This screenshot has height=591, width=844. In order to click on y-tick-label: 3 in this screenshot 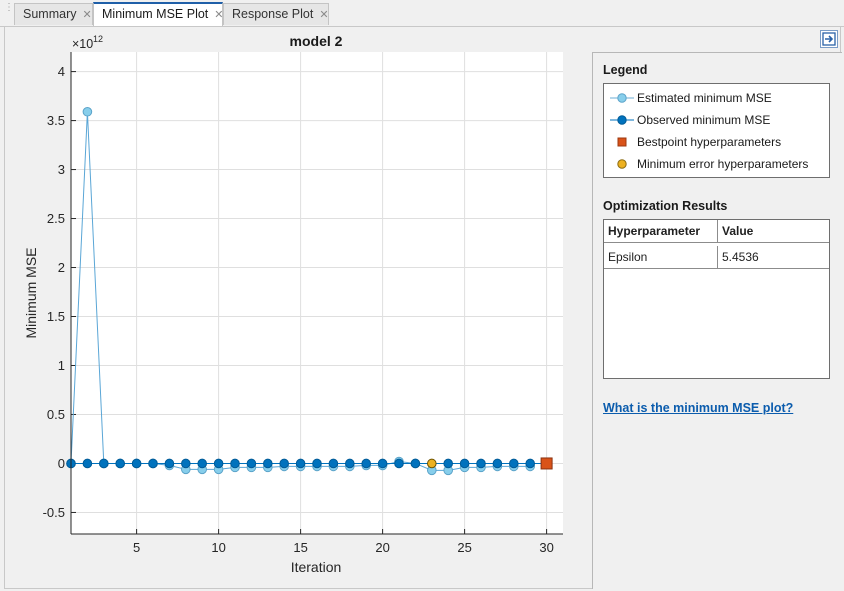, I will do `click(61, 169)`.